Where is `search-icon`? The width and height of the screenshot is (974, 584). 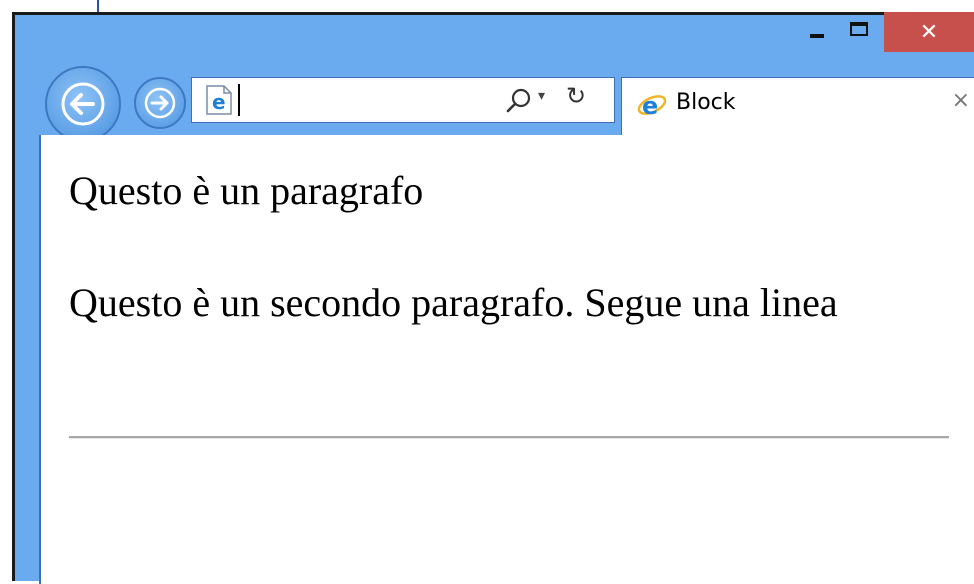
search-icon is located at coordinates (519, 101).